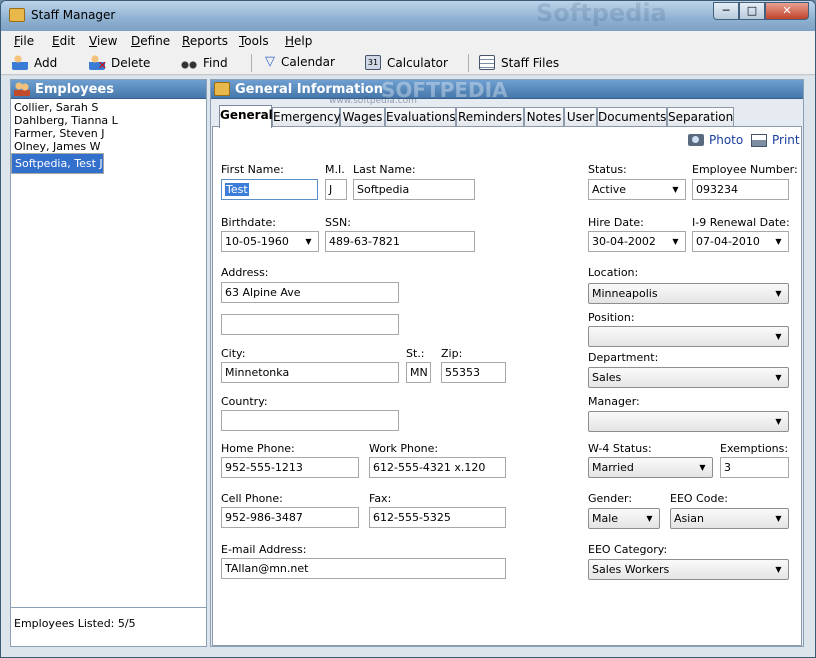 Image resolution: width=816 pixels, height=658 pixels. I want to click on status-value: Active, so click(609, 189).